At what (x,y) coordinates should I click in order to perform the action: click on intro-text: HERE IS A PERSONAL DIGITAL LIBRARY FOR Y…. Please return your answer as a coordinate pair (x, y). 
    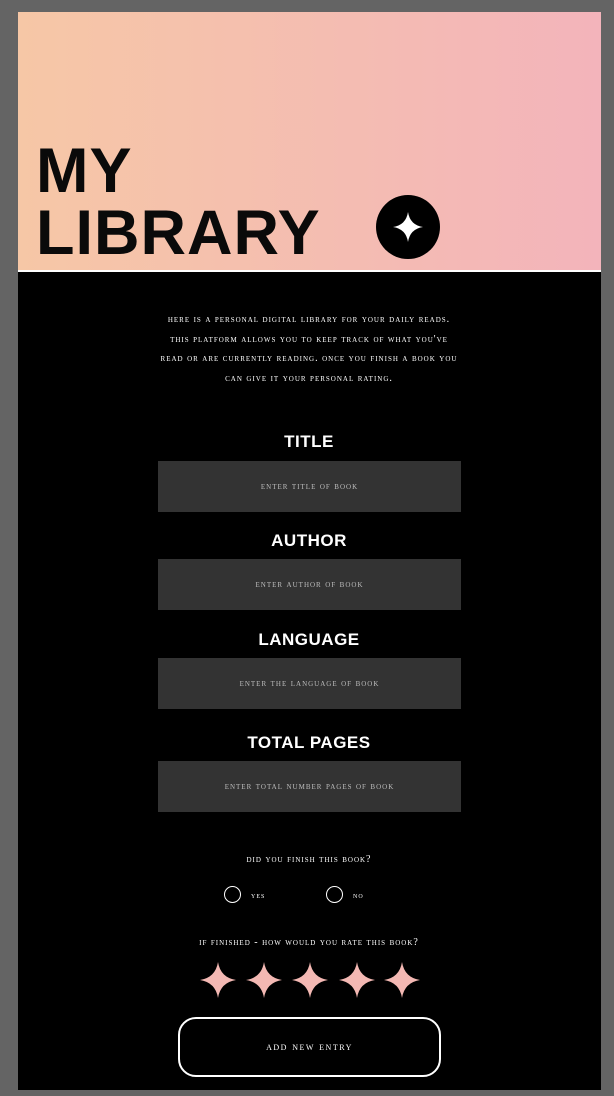
    Looking at the image, I should click on (309, 349).